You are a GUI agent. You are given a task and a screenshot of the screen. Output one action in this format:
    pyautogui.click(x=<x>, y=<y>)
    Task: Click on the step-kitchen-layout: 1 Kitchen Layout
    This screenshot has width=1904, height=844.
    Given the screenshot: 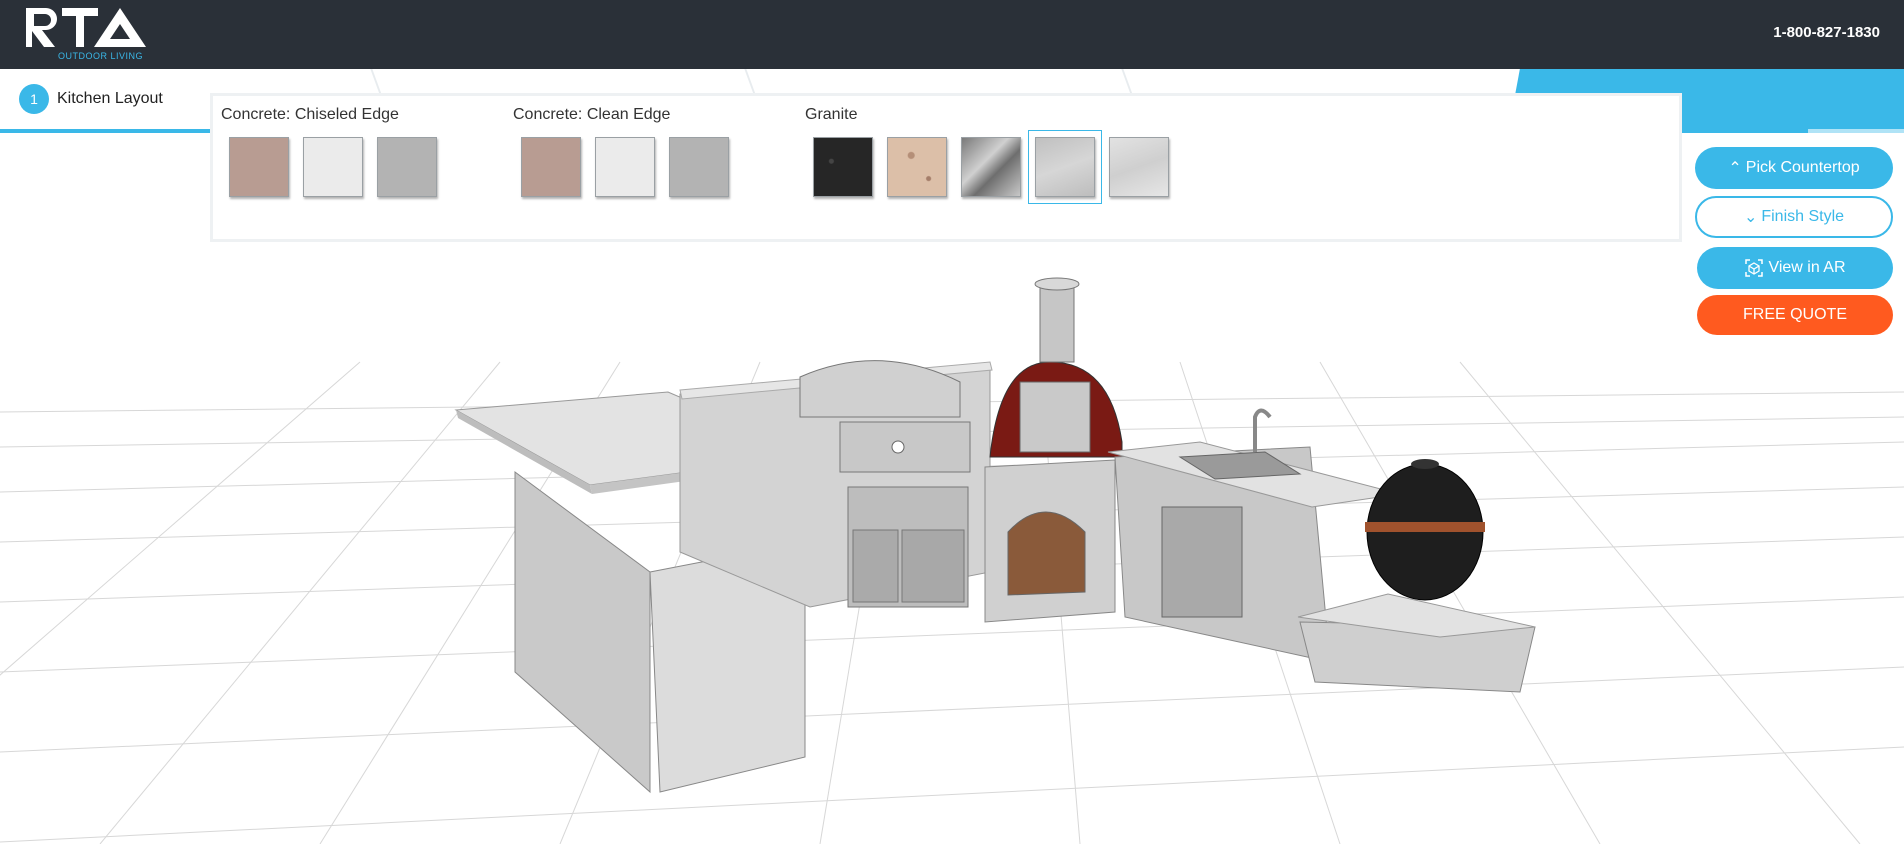 What is the action you would take?
    pyautogui.click(x=105, y=101)
    